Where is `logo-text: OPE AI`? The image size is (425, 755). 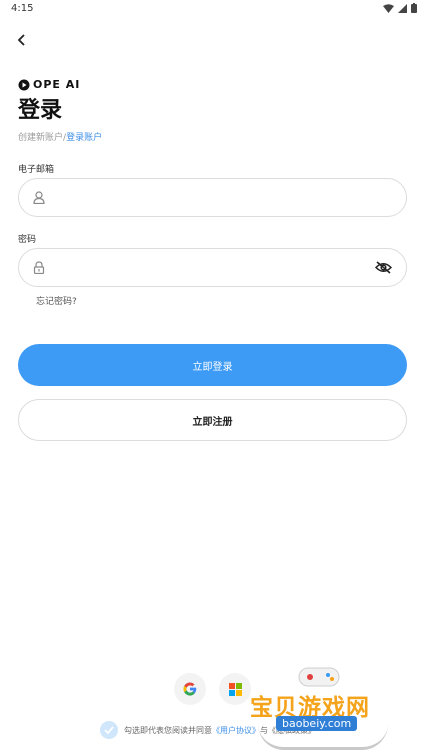
logo-text: OPE AI is located at coordinates (57, 84).